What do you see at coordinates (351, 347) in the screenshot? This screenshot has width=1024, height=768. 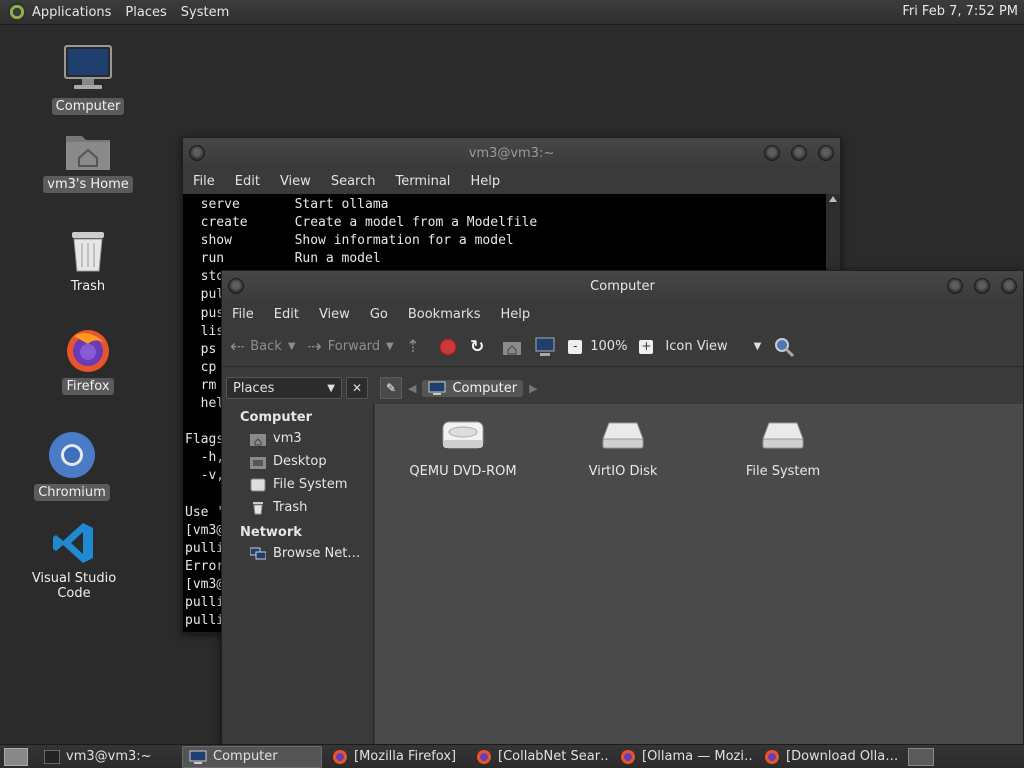 I see `forward-button: ⇢ Forward ▼` at bounding box center [351, 347].